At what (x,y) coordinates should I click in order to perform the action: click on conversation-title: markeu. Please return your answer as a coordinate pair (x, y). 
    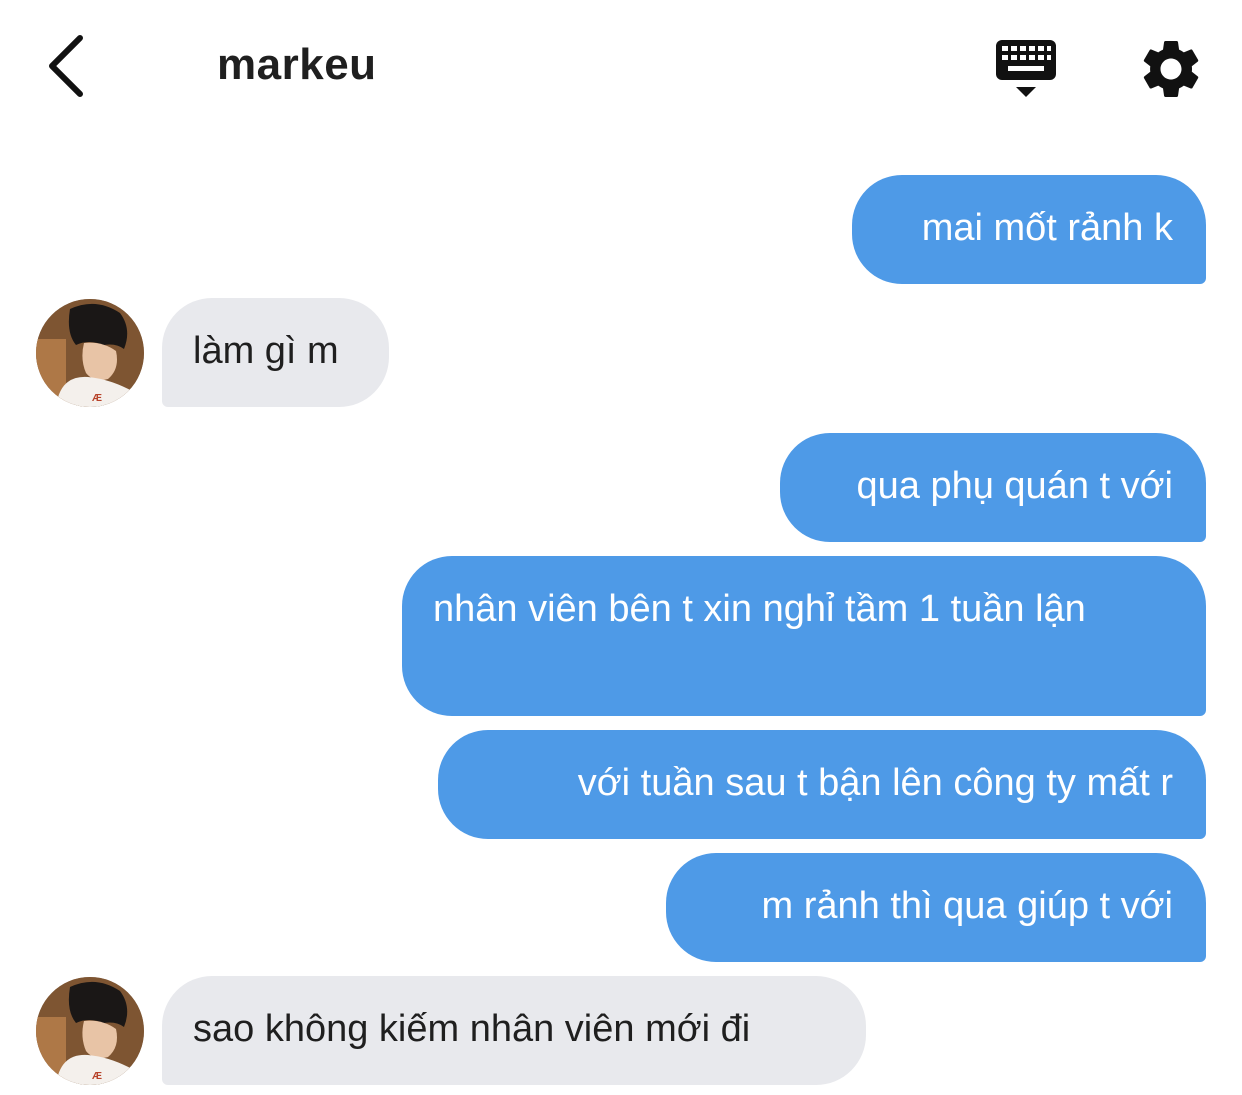
    Looking at the image, I should click on (297, 65).